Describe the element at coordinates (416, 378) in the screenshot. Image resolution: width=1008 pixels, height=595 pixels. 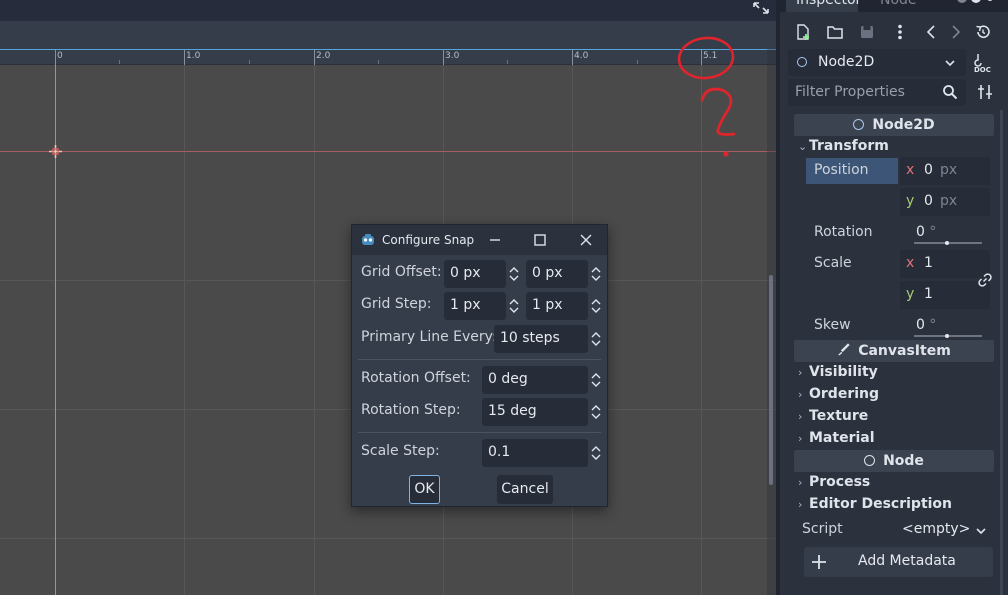
I see `rotation-offset-label: Rotation Offset:` at that location.